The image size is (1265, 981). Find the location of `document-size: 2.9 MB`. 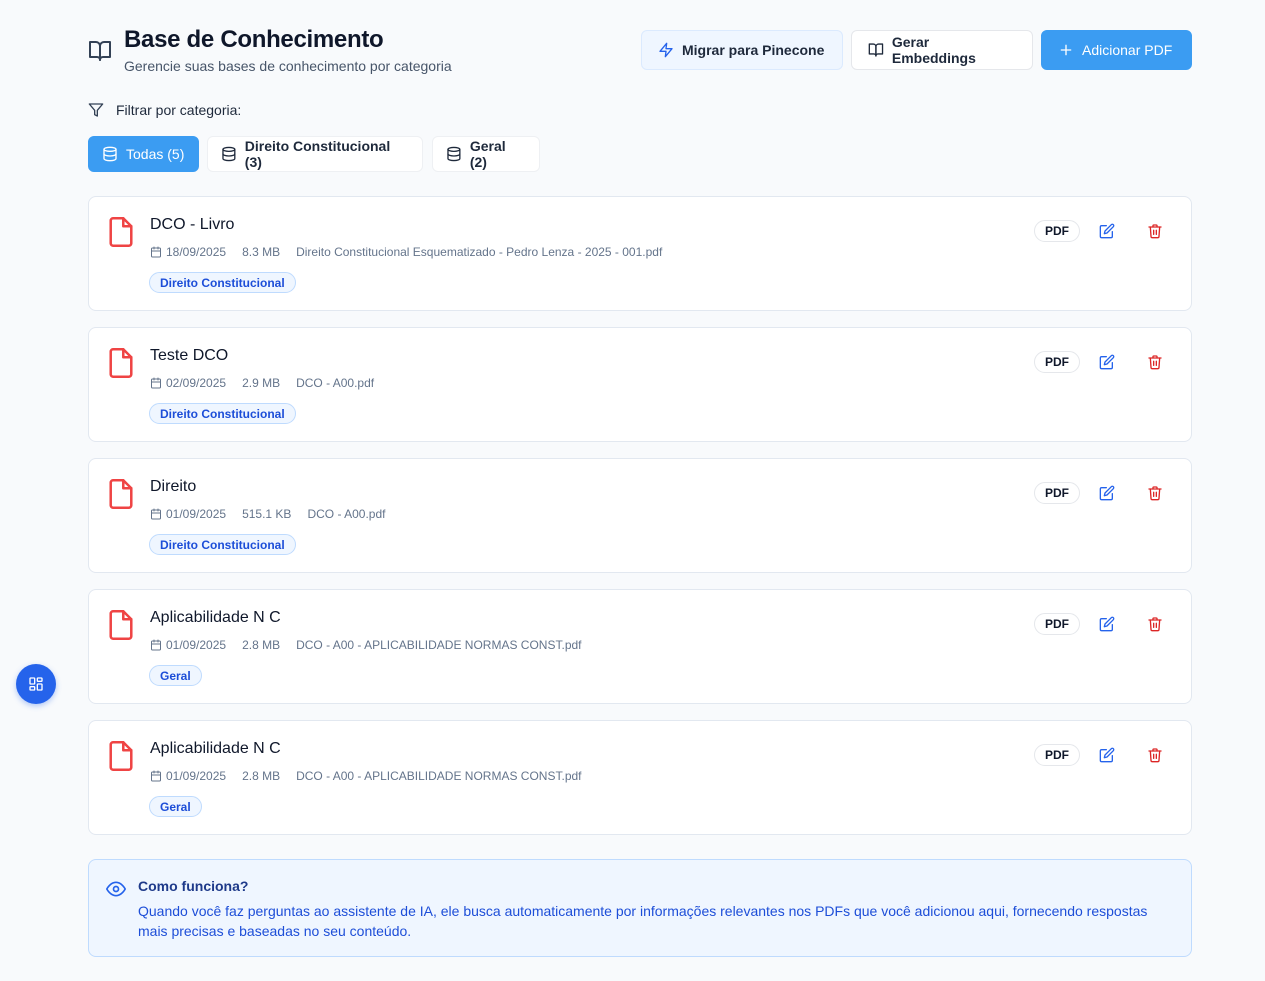

document-size: 2.9 MB is located at coordinates (261, 383).